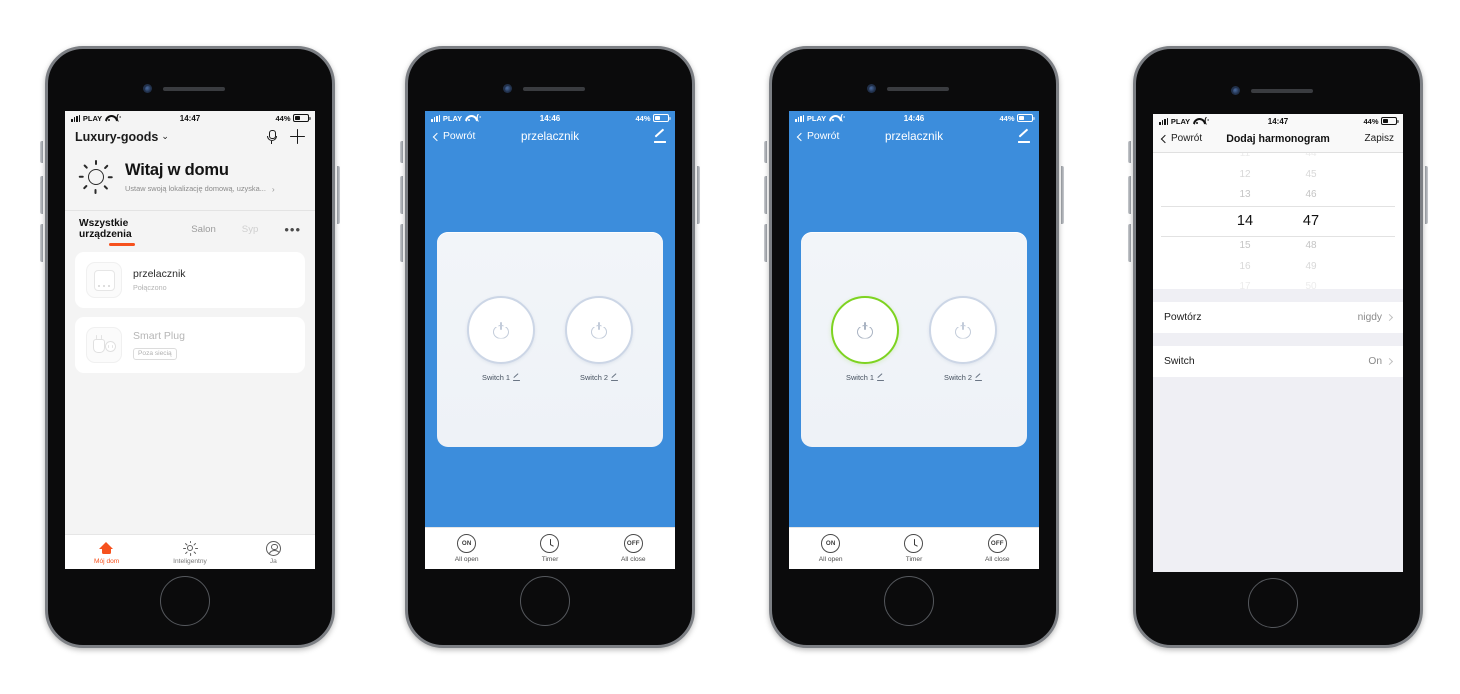 This screenshot has height=694, width=1460. I want to click on minute-option: 49, so click(1311, 267).